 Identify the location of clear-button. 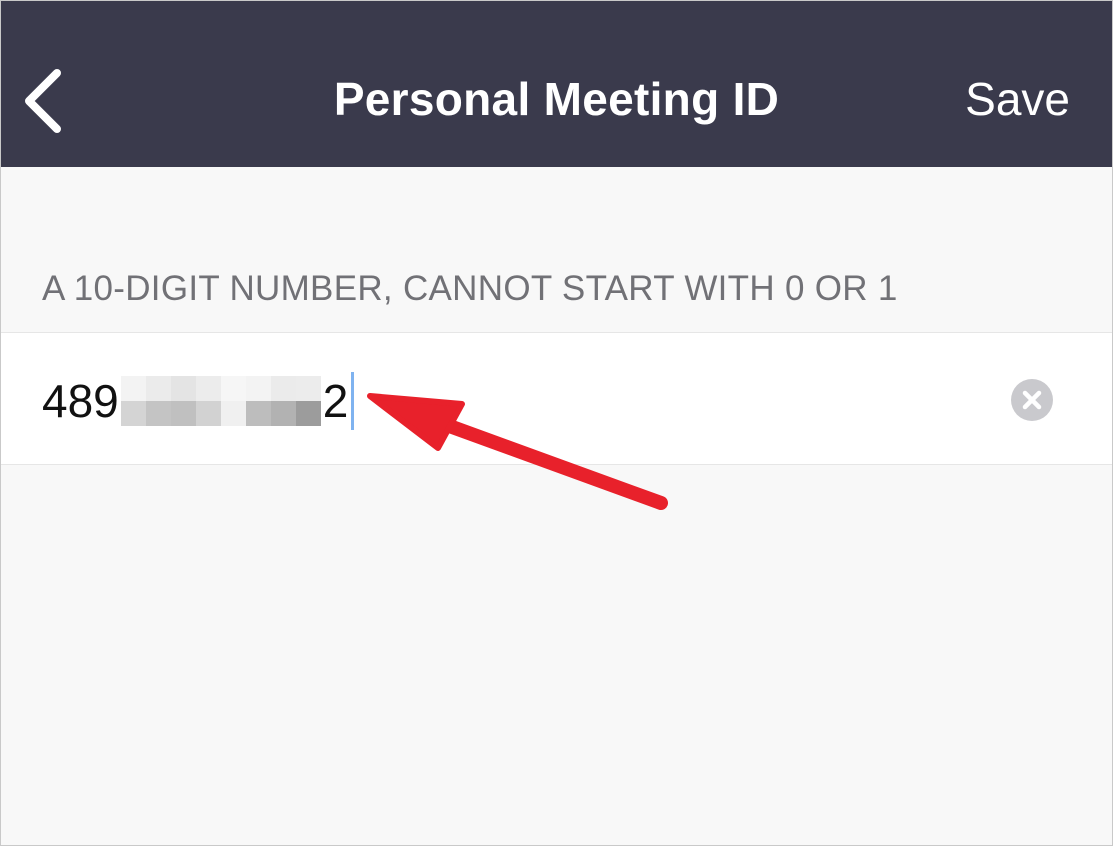
(1032, 400).